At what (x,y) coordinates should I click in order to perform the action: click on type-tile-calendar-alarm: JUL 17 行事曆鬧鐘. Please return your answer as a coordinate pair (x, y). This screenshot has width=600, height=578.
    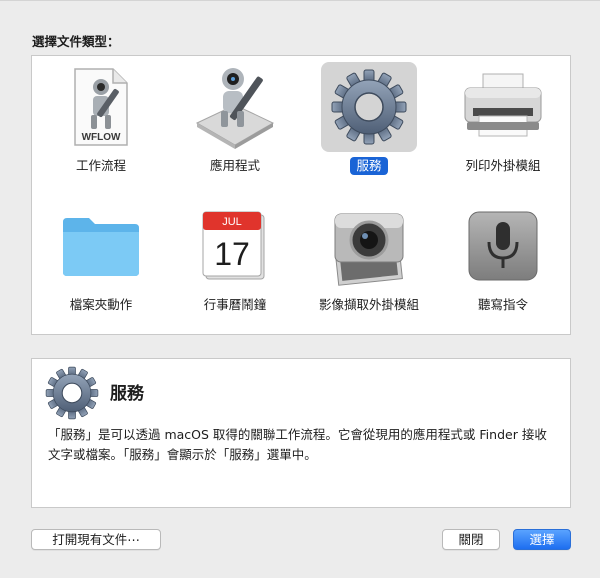
    Looking at the image, I should click on (235, 257).